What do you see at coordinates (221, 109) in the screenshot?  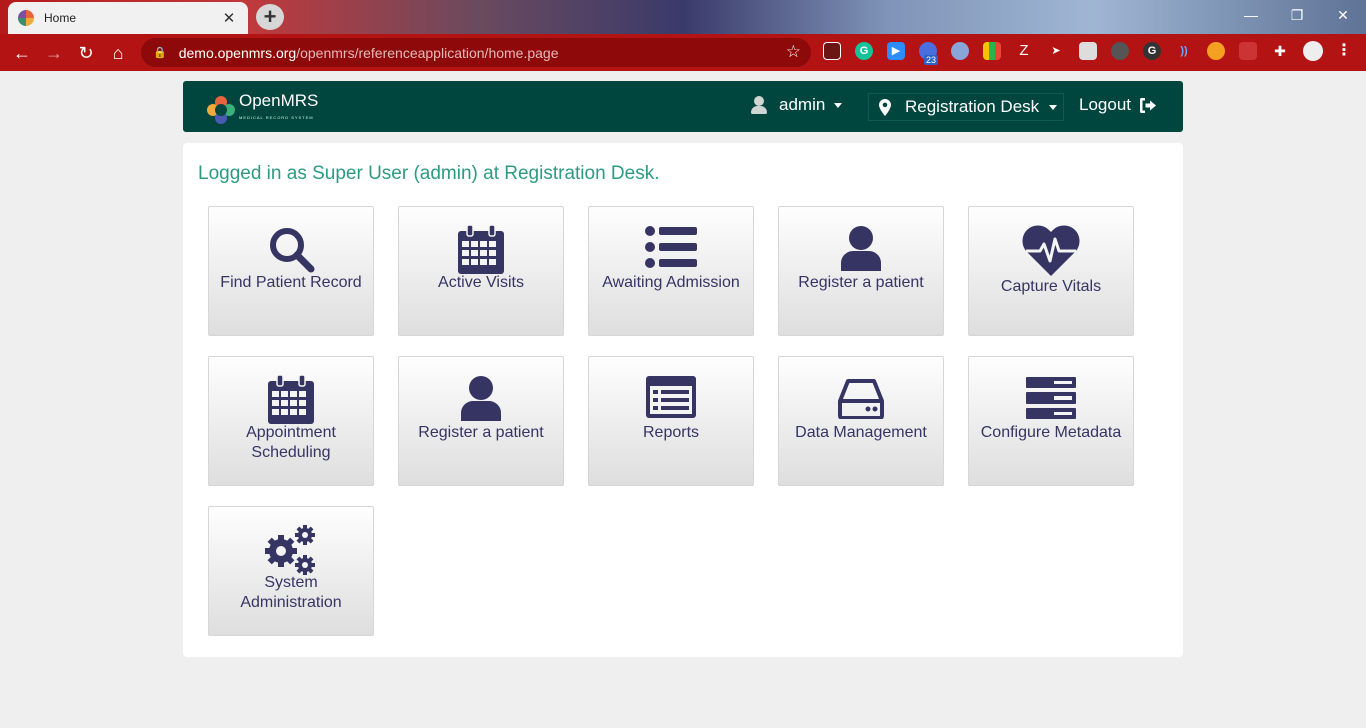 I see `openmrs-logo-icon` at bounding box center [221, 109].